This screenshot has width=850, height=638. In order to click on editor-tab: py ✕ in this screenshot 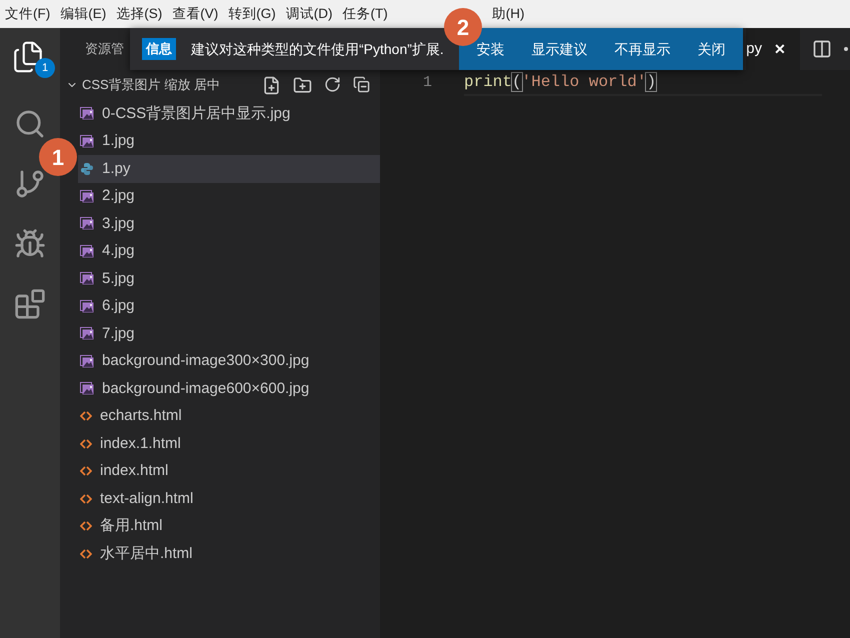, I will do `click(773, 49)`.